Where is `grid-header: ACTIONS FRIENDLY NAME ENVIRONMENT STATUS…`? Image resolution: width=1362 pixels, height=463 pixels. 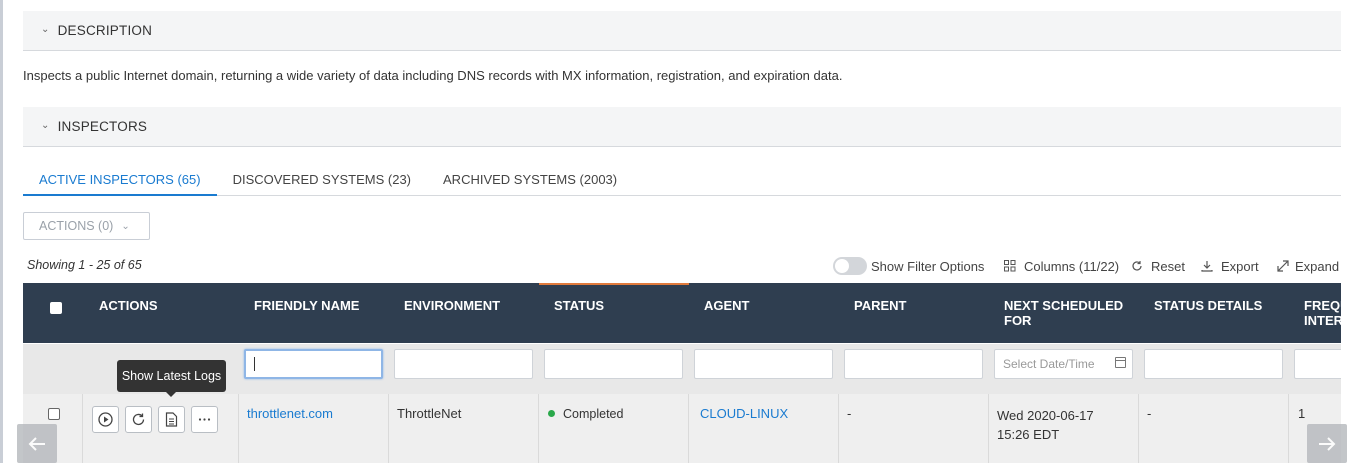 grid-header: ACTIONS FRIENDLY NAME ENVIRONMENT STATUS… is located at coordinates (682, 313).